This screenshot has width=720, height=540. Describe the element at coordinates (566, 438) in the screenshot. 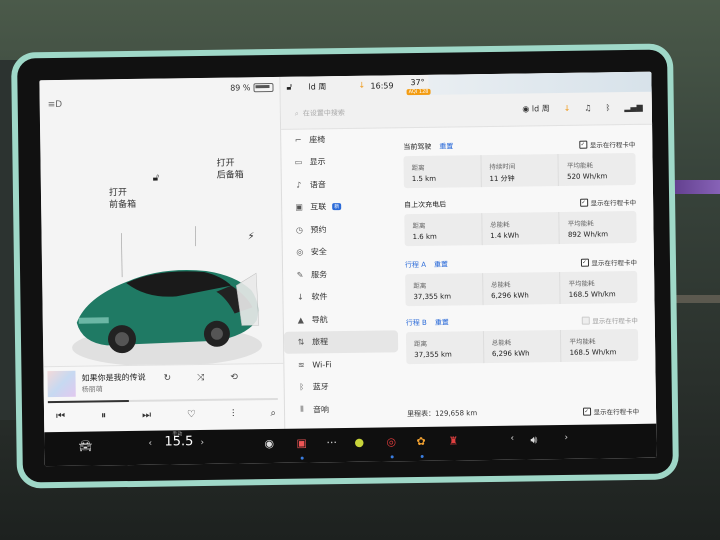

I see `volume-right-icon: ›` at that location.